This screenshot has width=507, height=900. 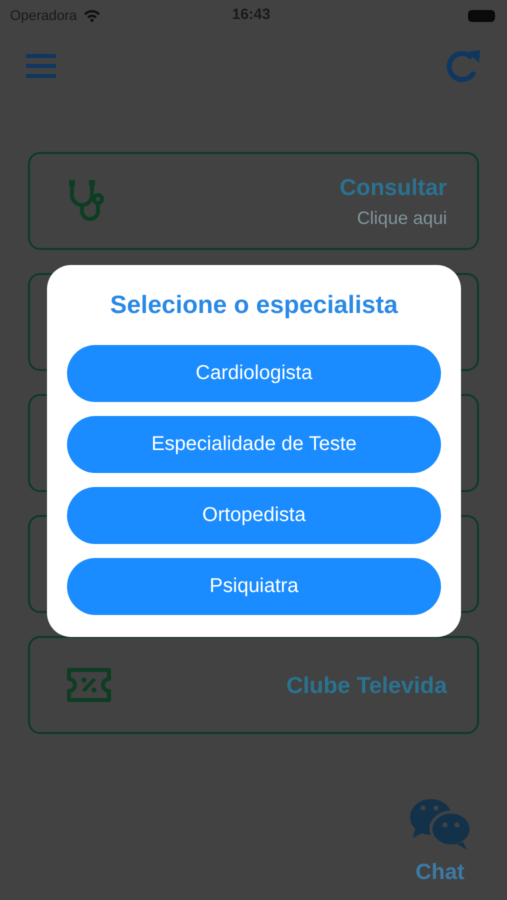 I want to click on specialist-option: Especialidade de Teste, so click(x=254, y=444).